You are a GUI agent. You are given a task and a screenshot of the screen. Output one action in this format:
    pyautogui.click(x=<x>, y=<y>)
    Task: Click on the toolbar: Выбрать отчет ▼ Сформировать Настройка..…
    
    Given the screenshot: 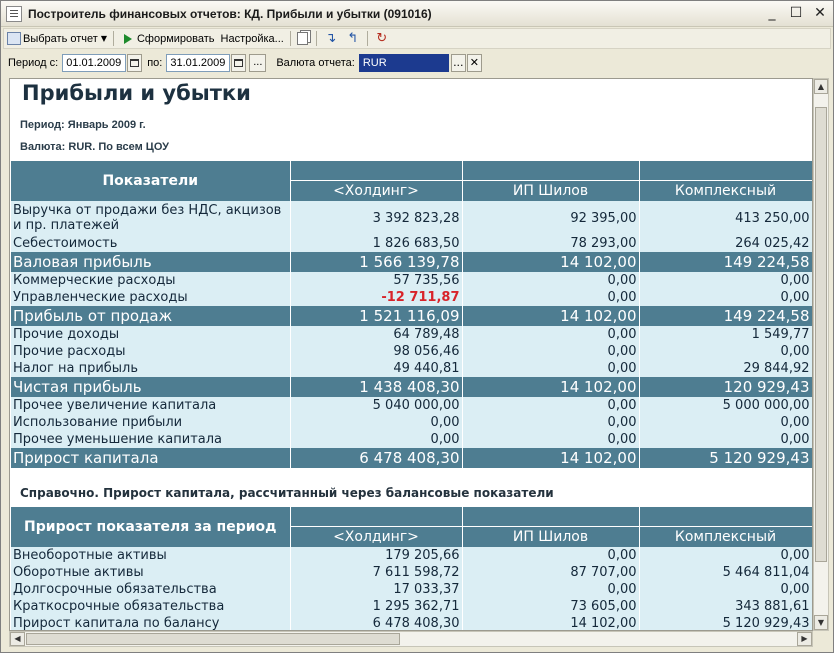 What is the action you would take?
    pyautogui.click(x=417, y=38)
    